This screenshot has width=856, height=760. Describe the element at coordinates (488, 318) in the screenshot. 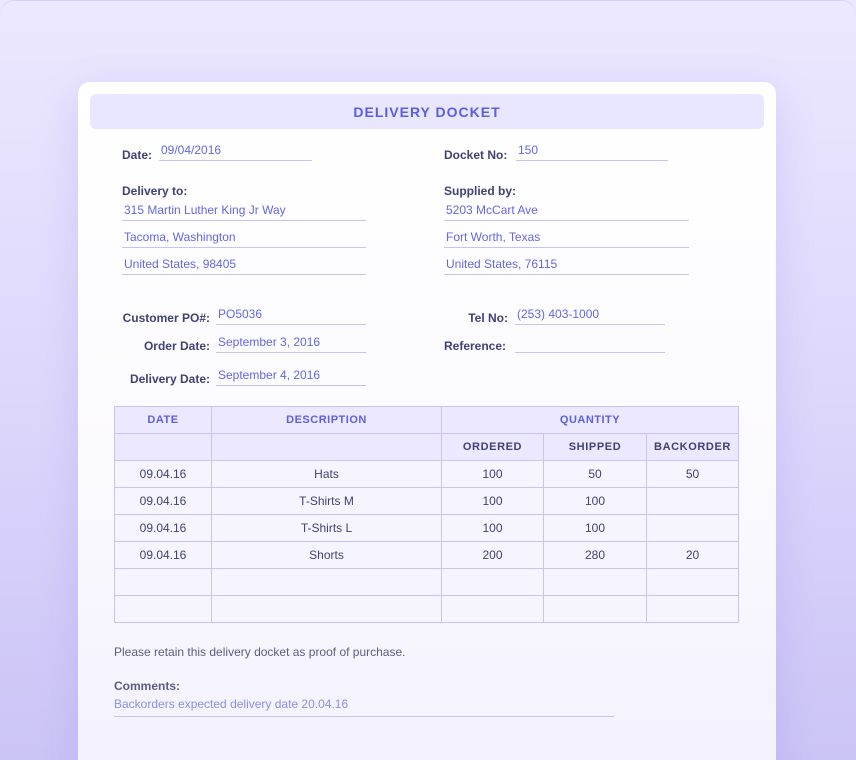

I see `tel-no-label: Tel No:` at that location.